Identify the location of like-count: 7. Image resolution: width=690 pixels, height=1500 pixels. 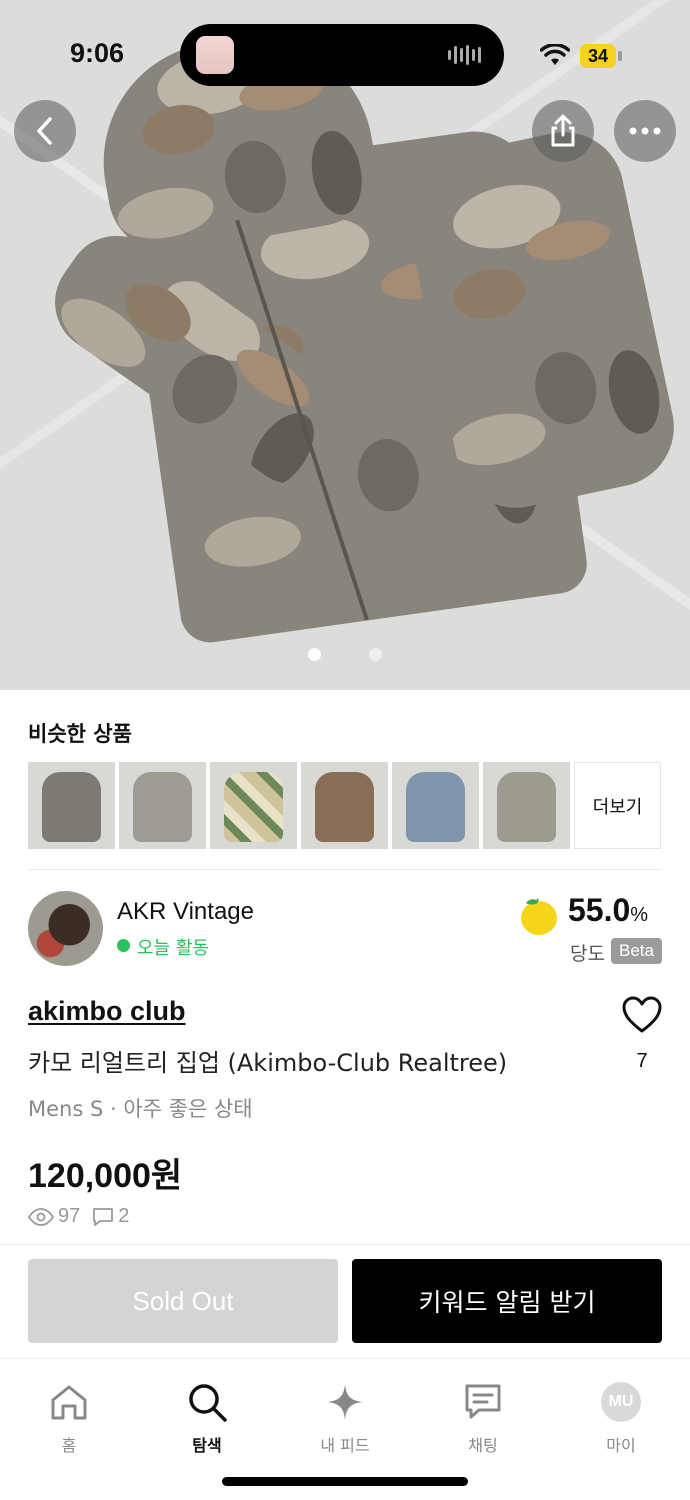
(642, 1061).